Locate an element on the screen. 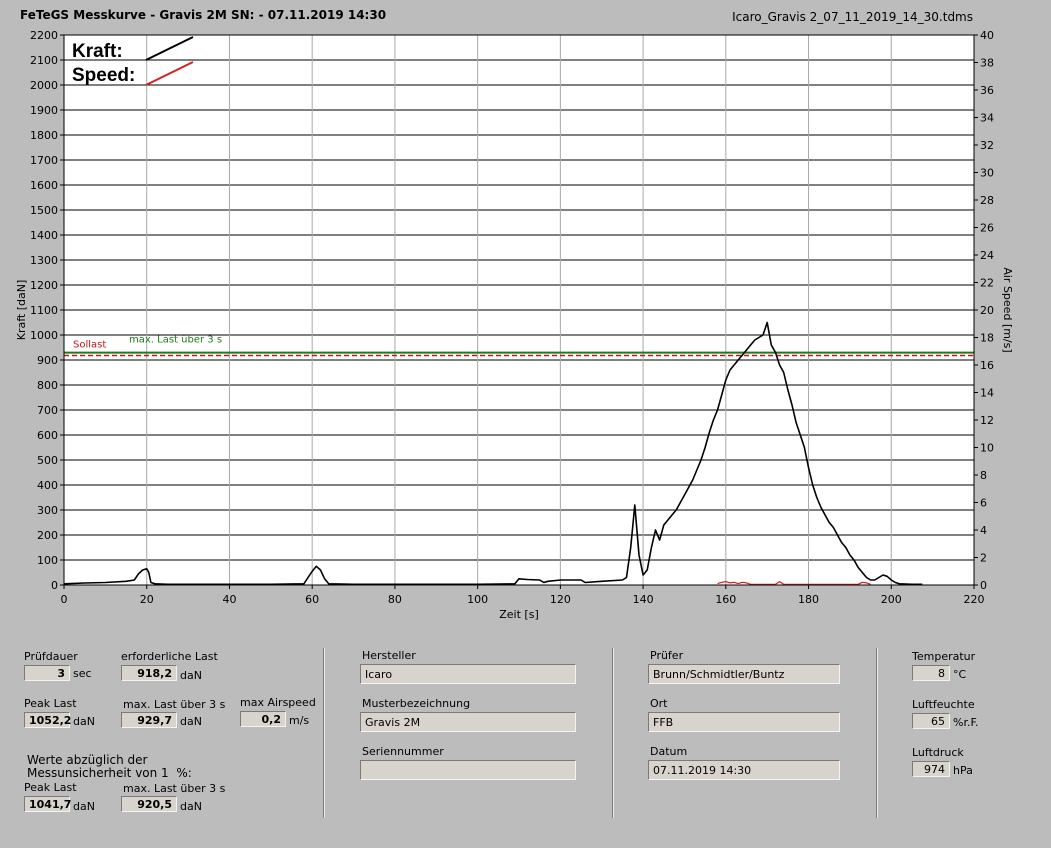  erf-last-unit: daN is located at coordinates (191, 675).